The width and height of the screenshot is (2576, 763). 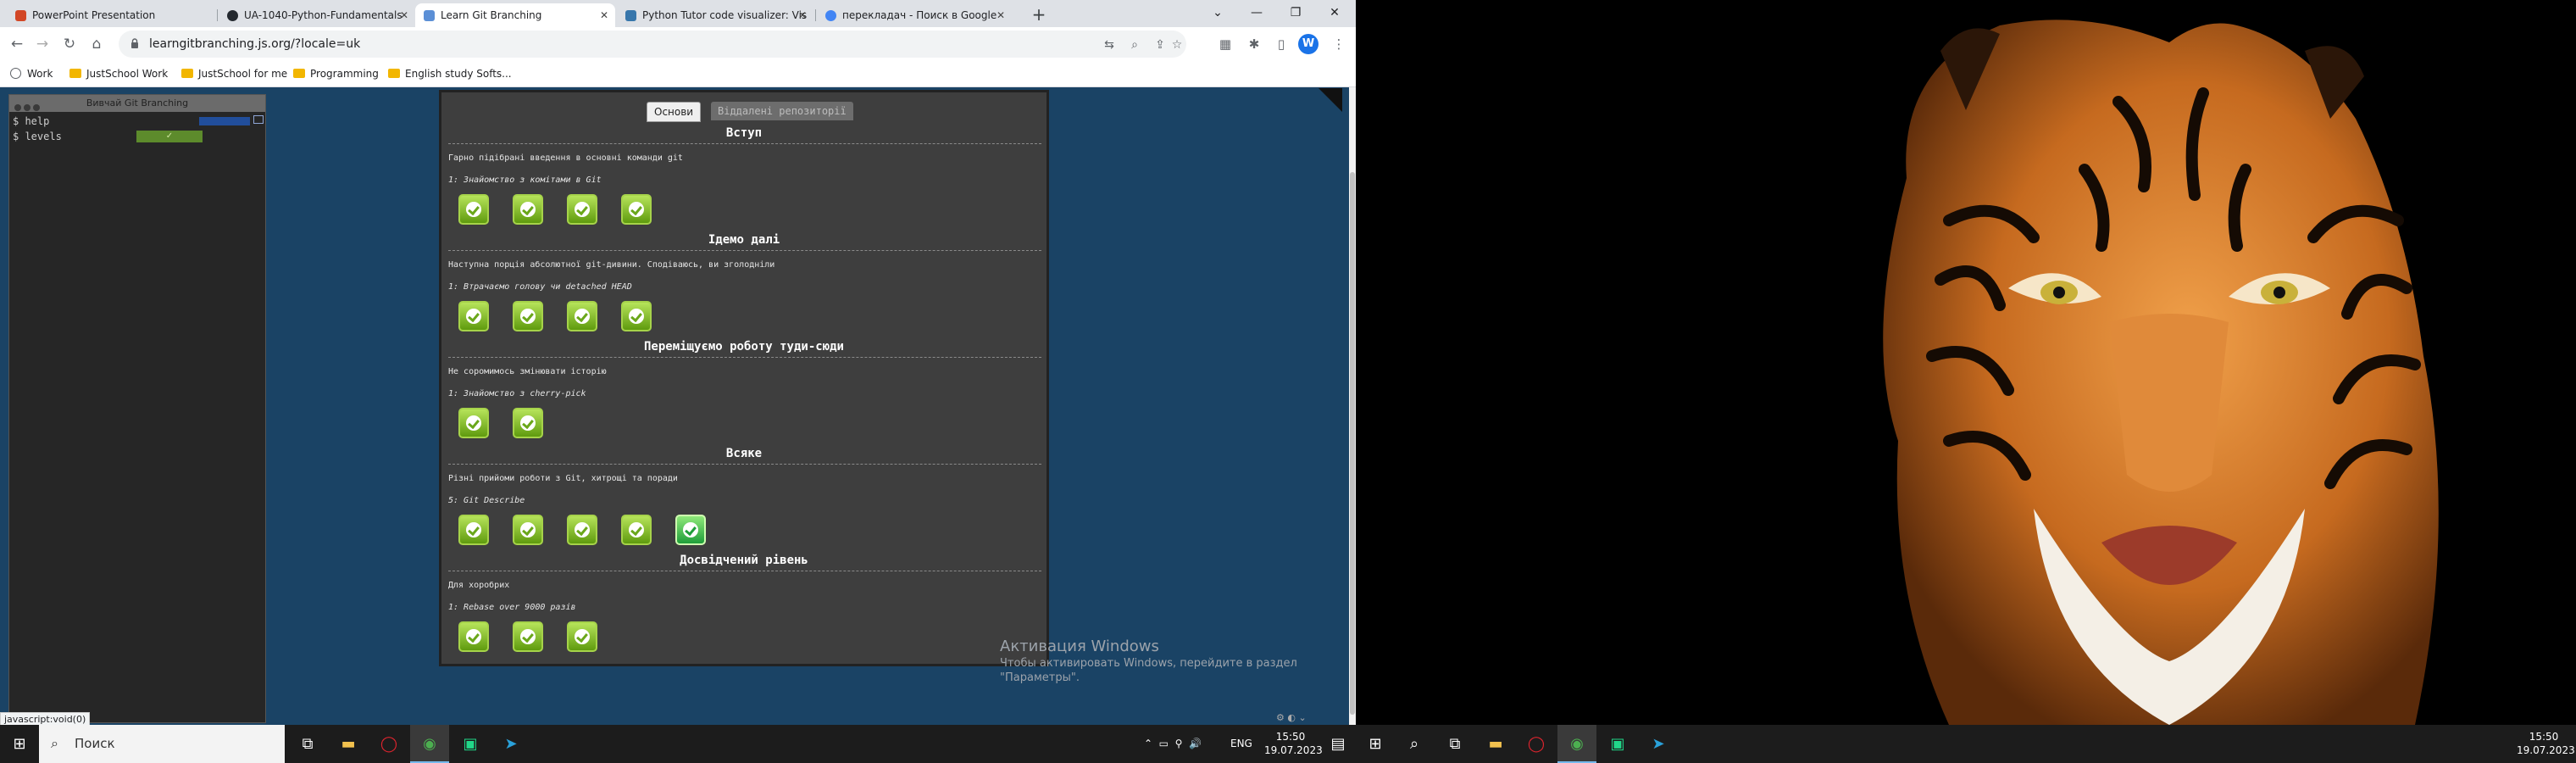 I want to click on profile-avatar: W, so click(x=1308, y=44).